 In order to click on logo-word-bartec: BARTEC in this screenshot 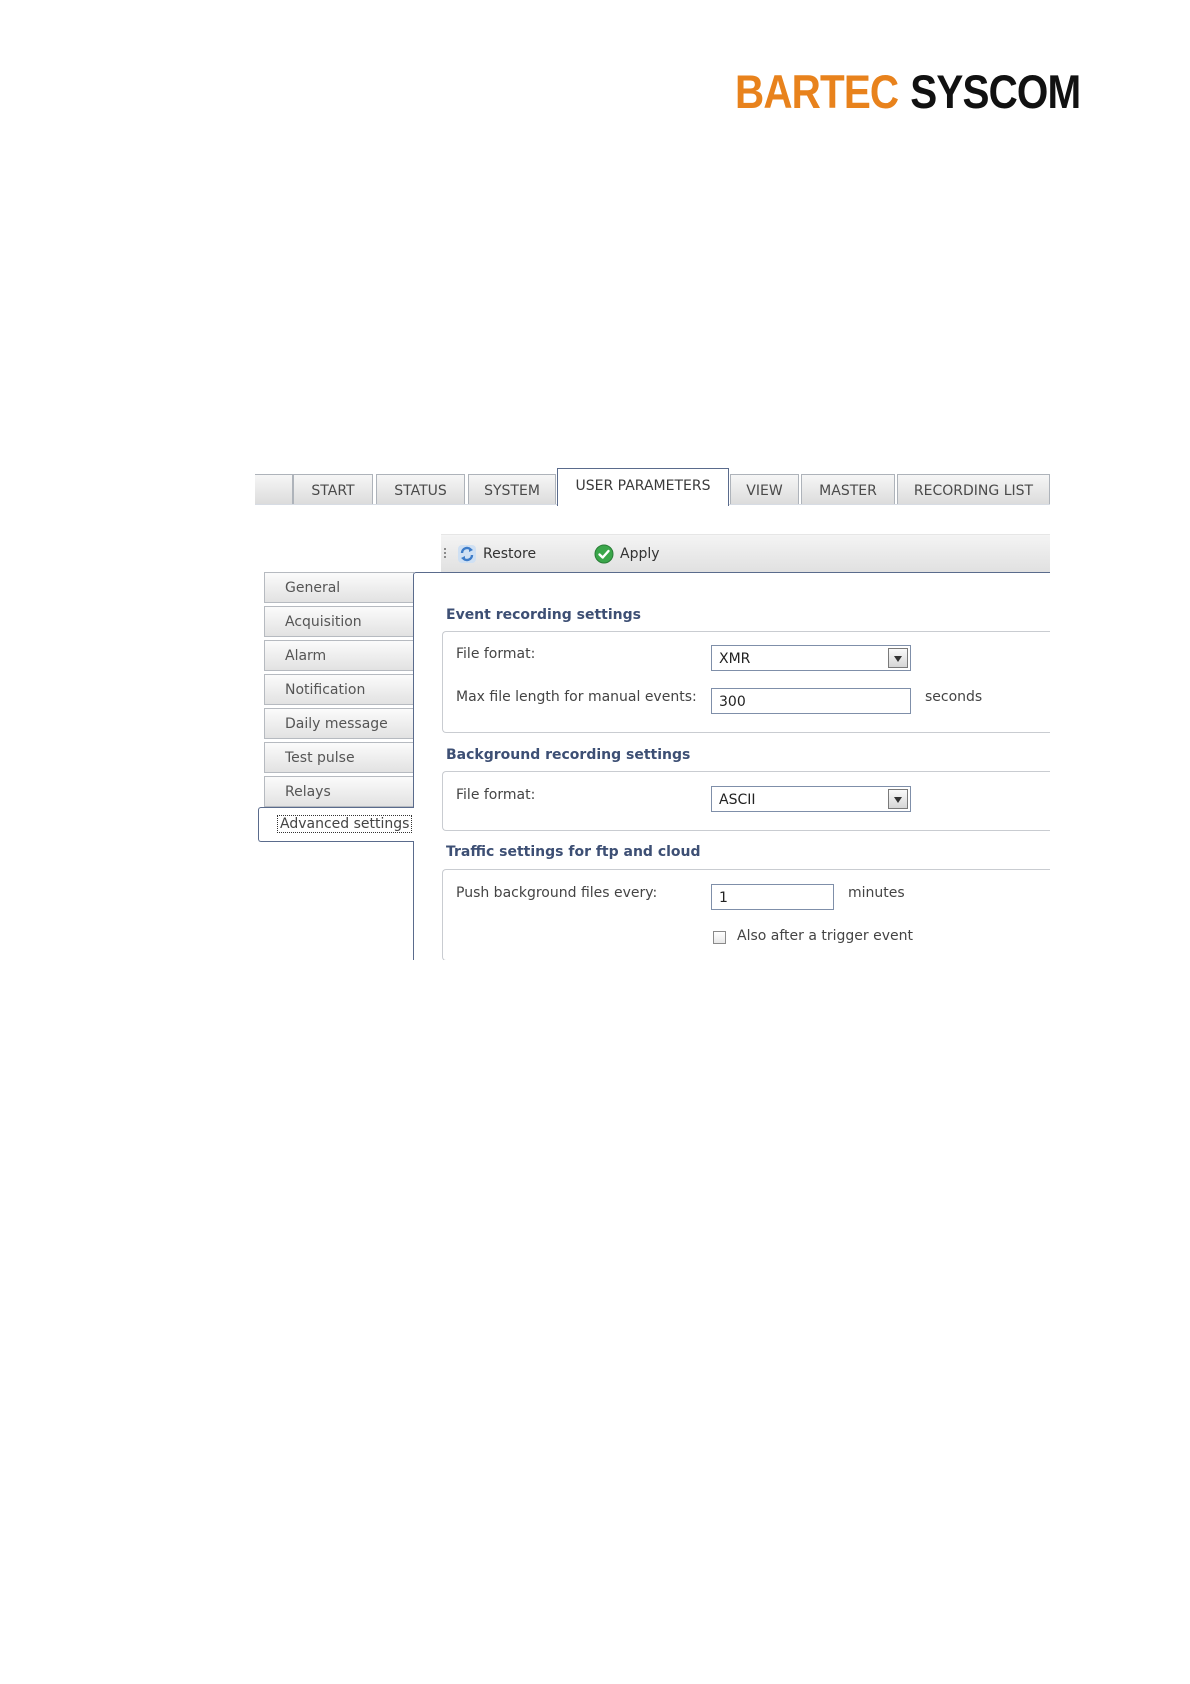, I will do `click(817, 91)`.